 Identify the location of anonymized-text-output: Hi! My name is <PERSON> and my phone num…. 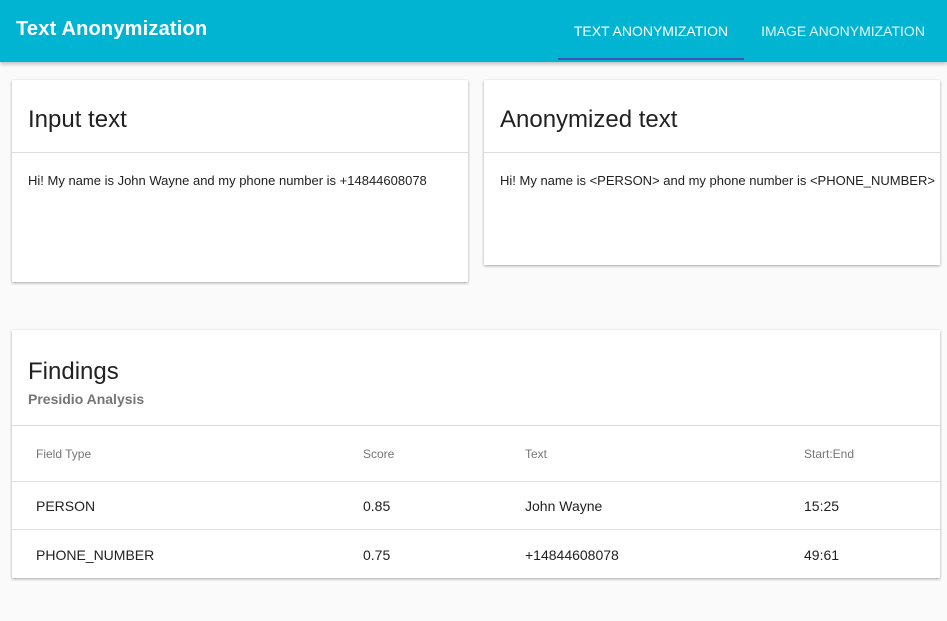
(717, 180).